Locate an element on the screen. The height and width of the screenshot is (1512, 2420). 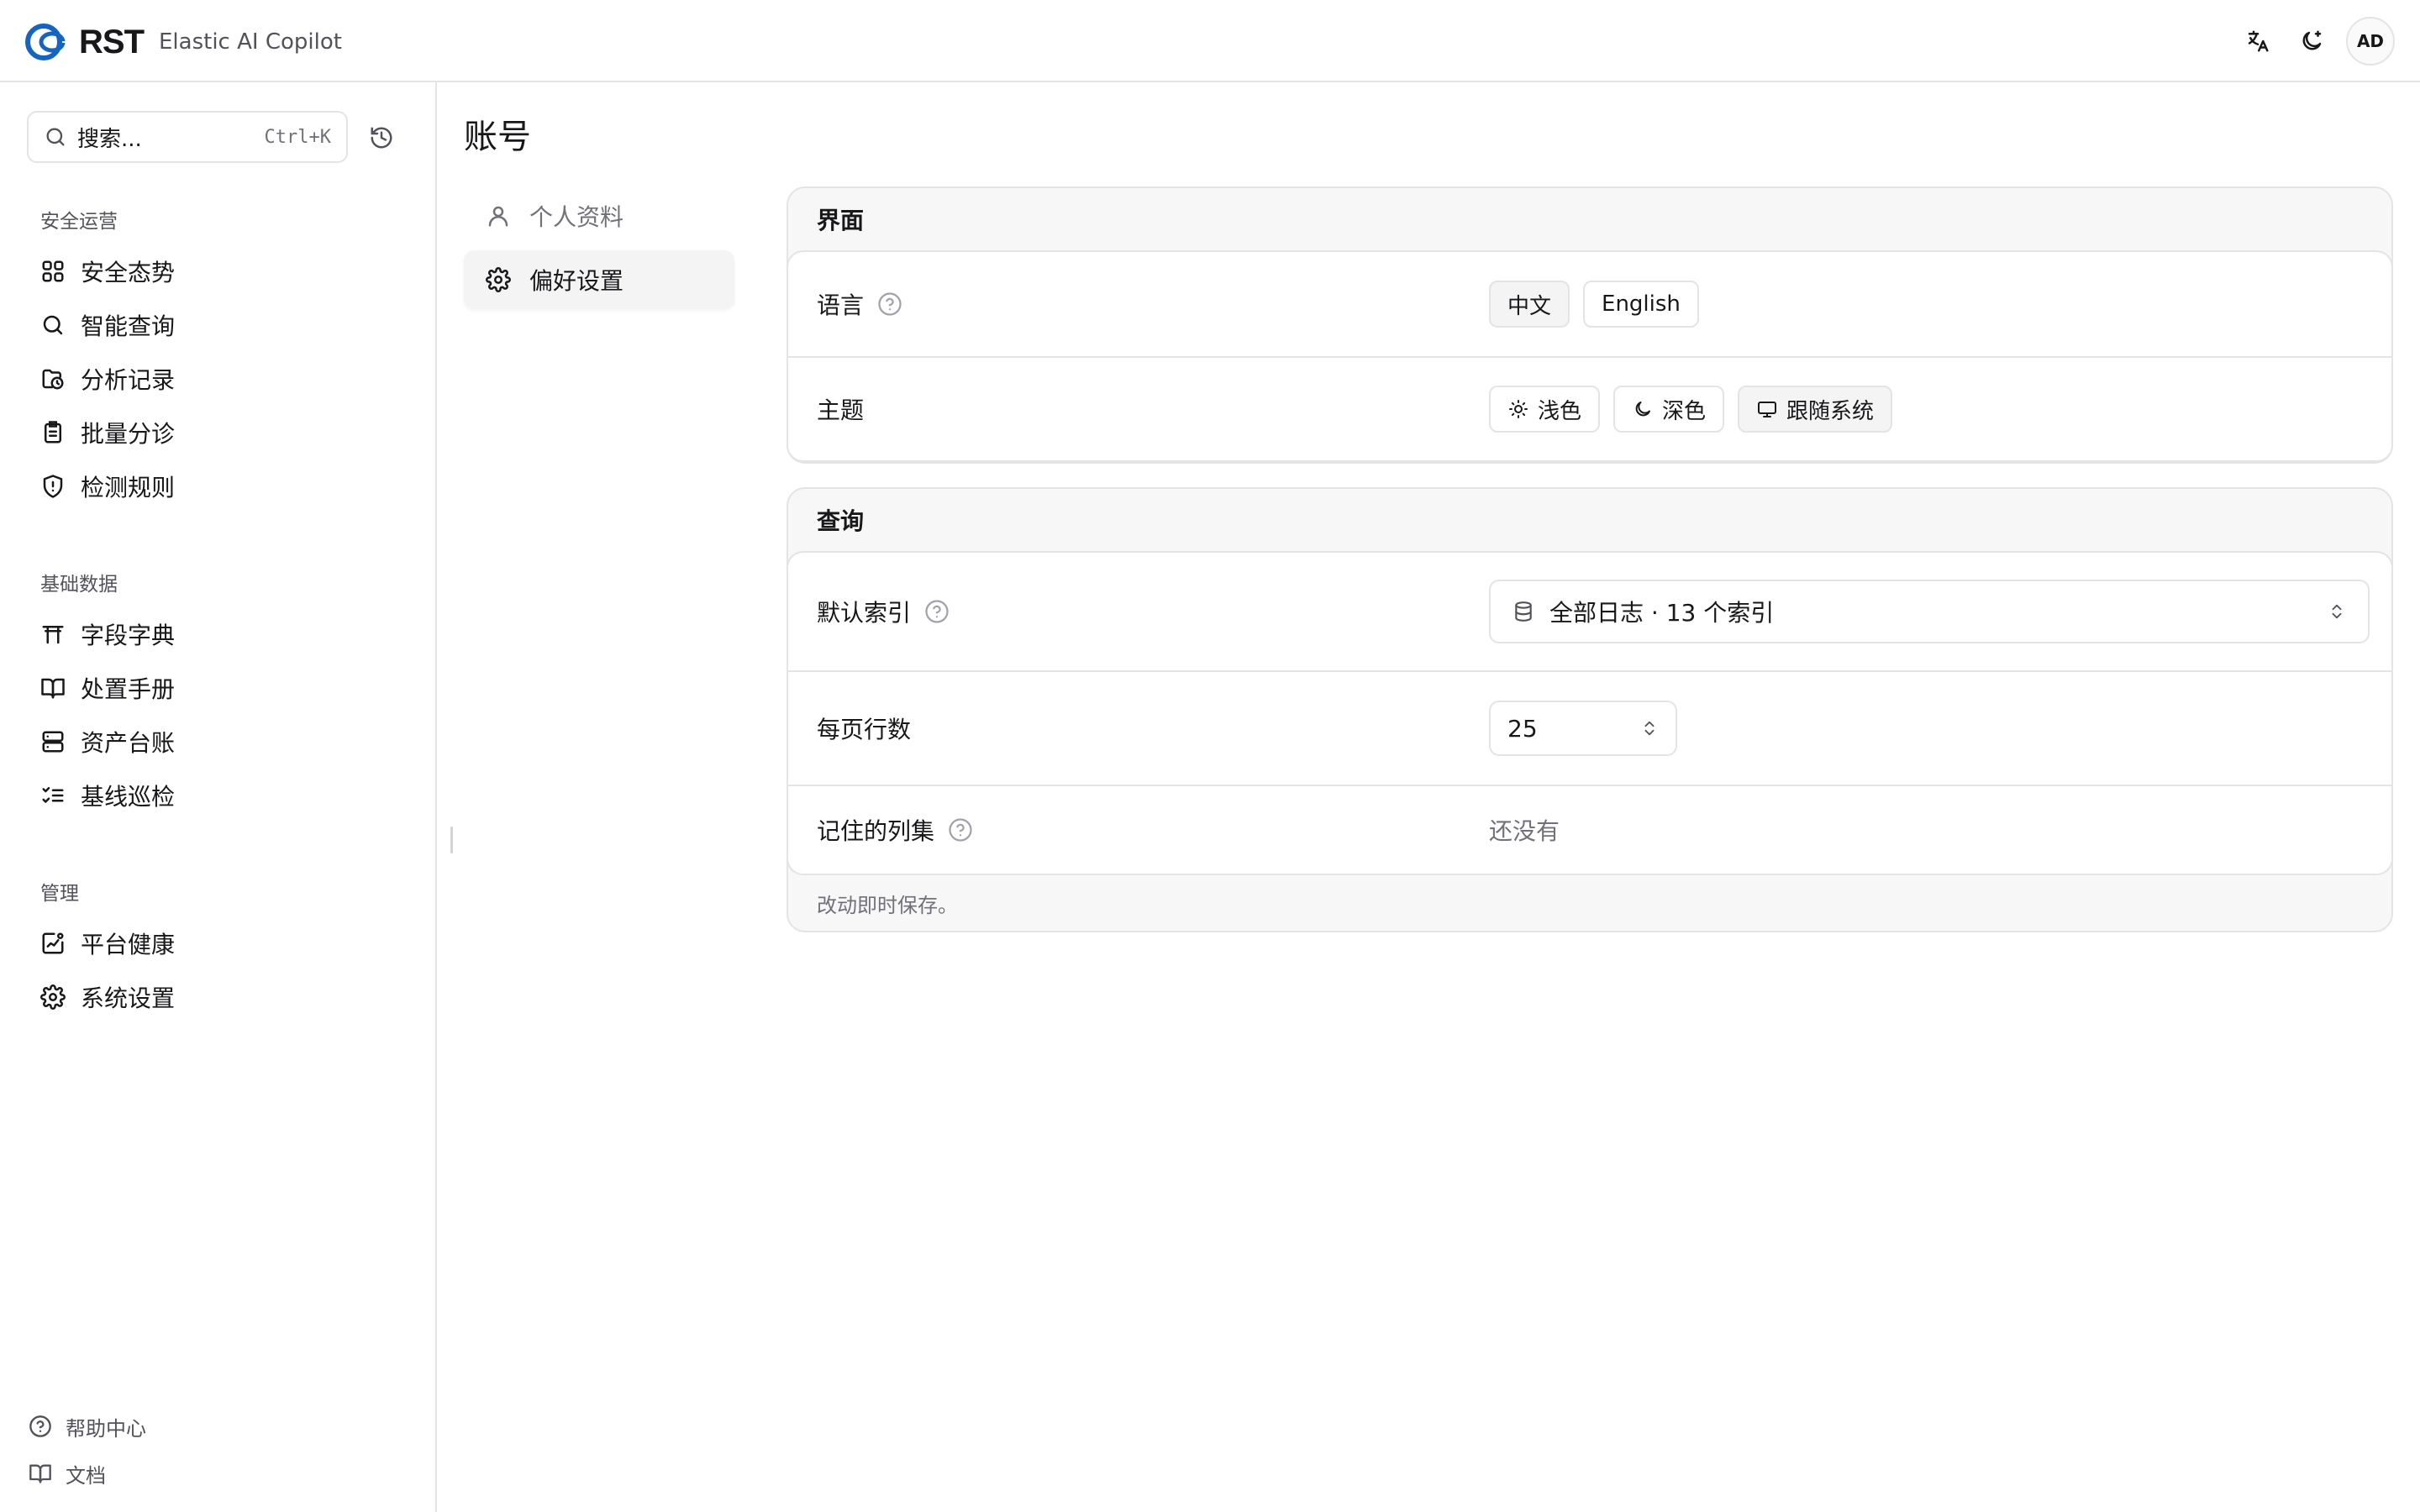
server-icon is located at coordinates (53, 741).